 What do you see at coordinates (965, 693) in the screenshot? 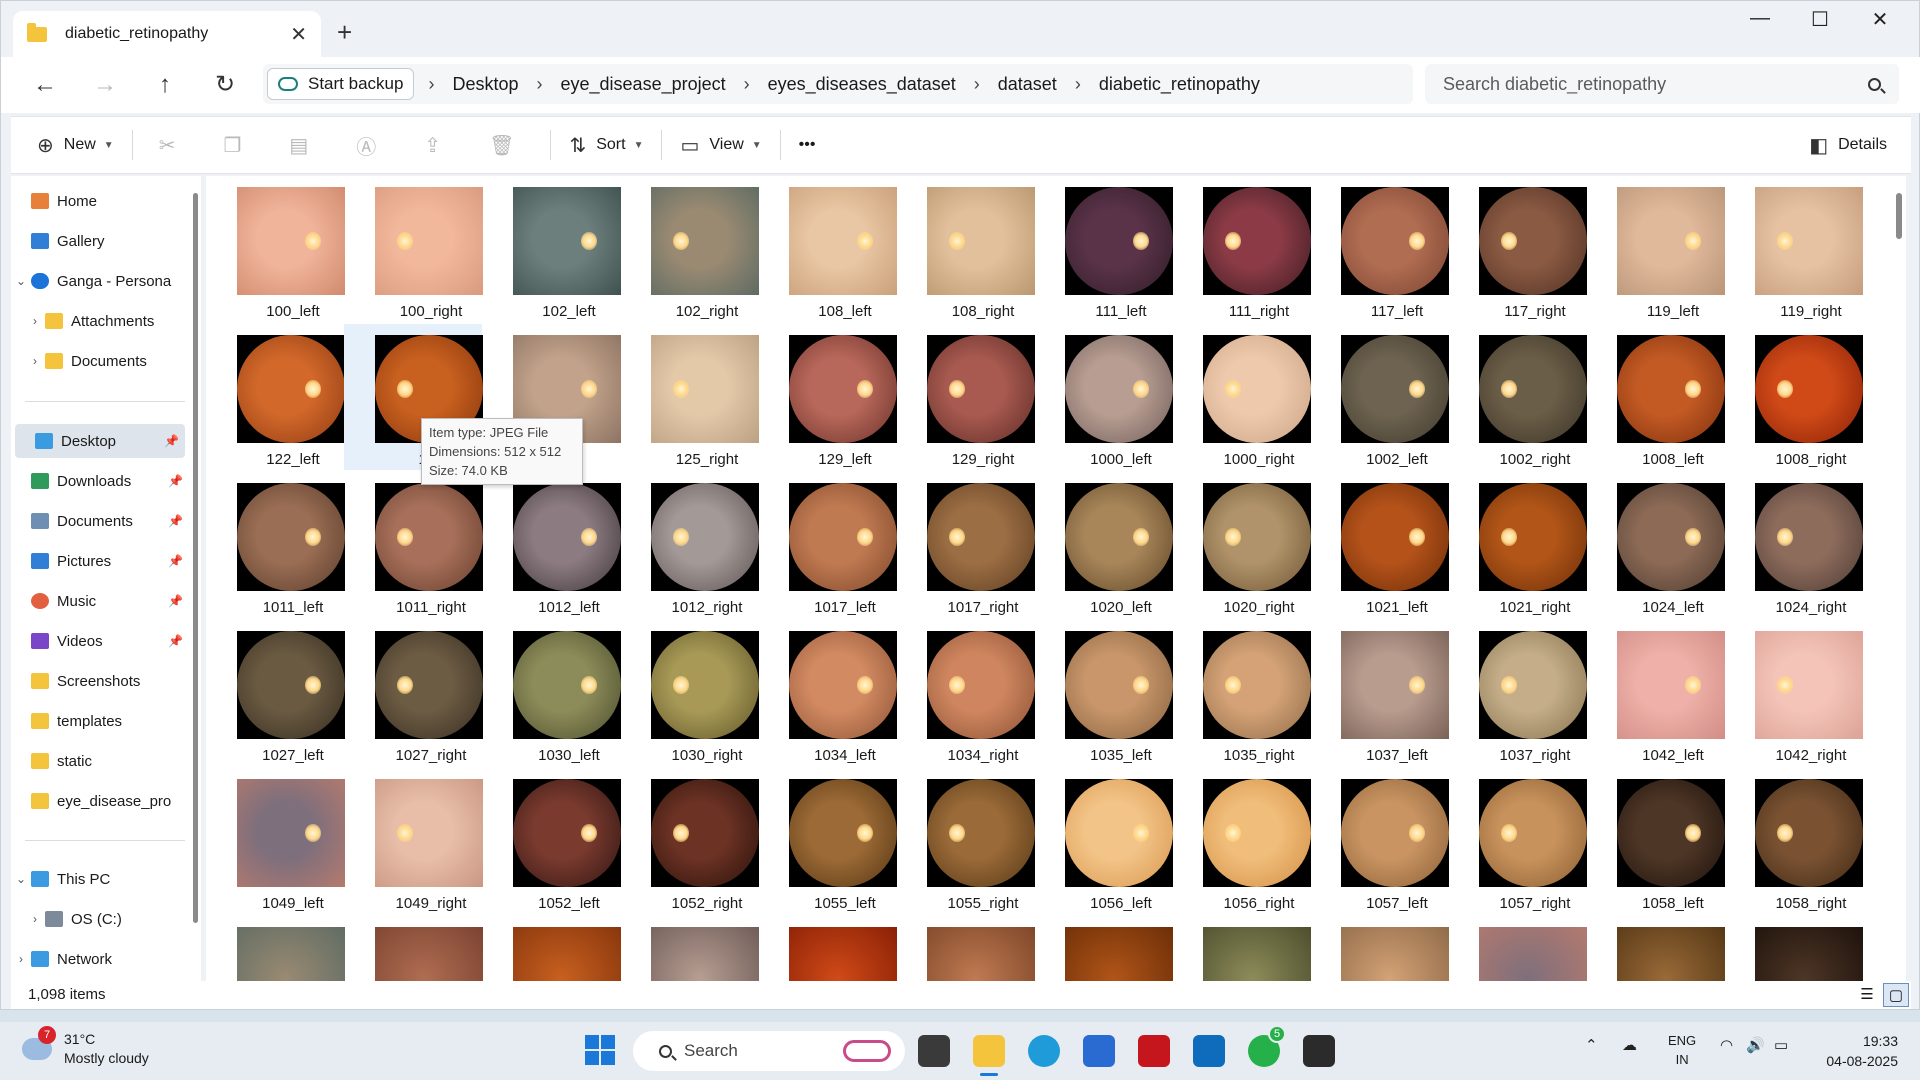
I see `file-tile: 1034_right` at bounding box center [965, 693].